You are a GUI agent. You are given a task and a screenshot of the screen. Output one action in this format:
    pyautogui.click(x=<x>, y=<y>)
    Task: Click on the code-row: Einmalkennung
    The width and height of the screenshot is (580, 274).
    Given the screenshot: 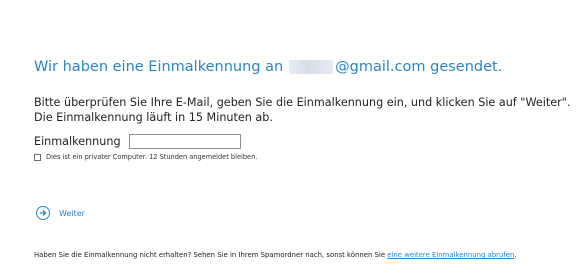 What is the action you would take?
    pyautogui.click(x=137, y=141)
    